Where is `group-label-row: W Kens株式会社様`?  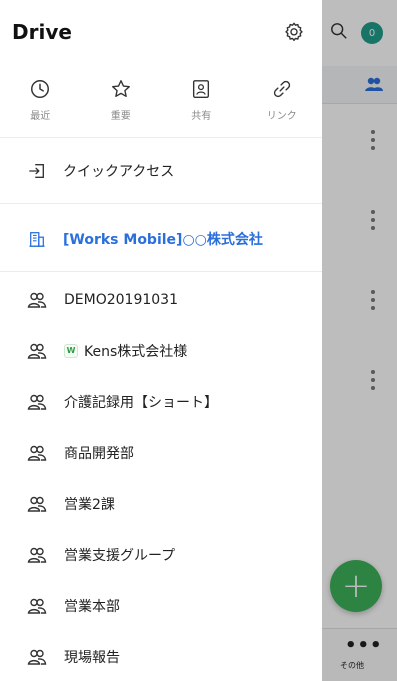 group-label-row: W Kens株式会社様 is located at coordinates (125, 351).